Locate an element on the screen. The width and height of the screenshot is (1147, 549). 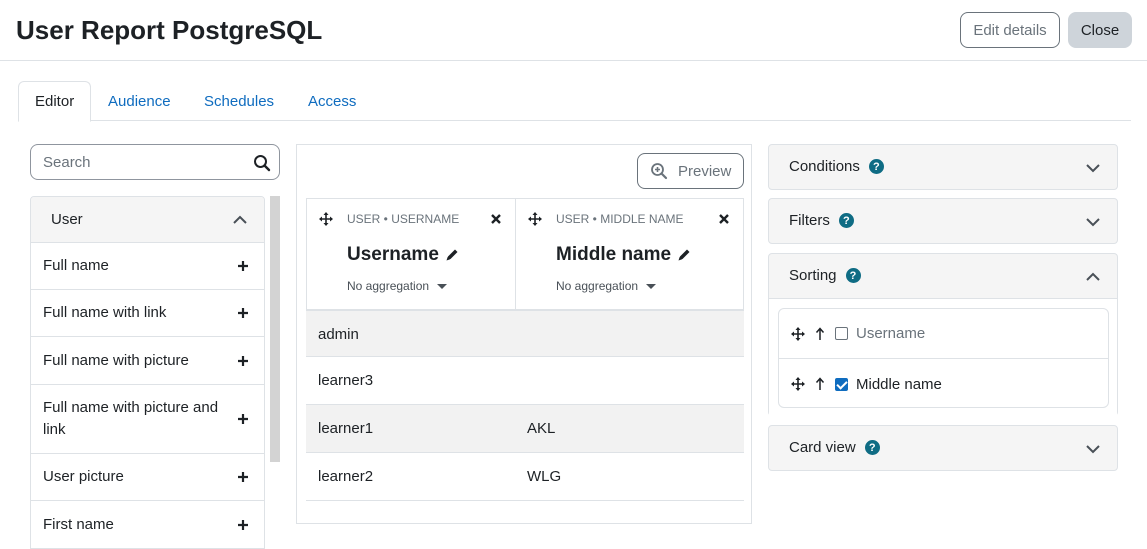
table-row: learner2 WLG is located at coordinates (525, 477).